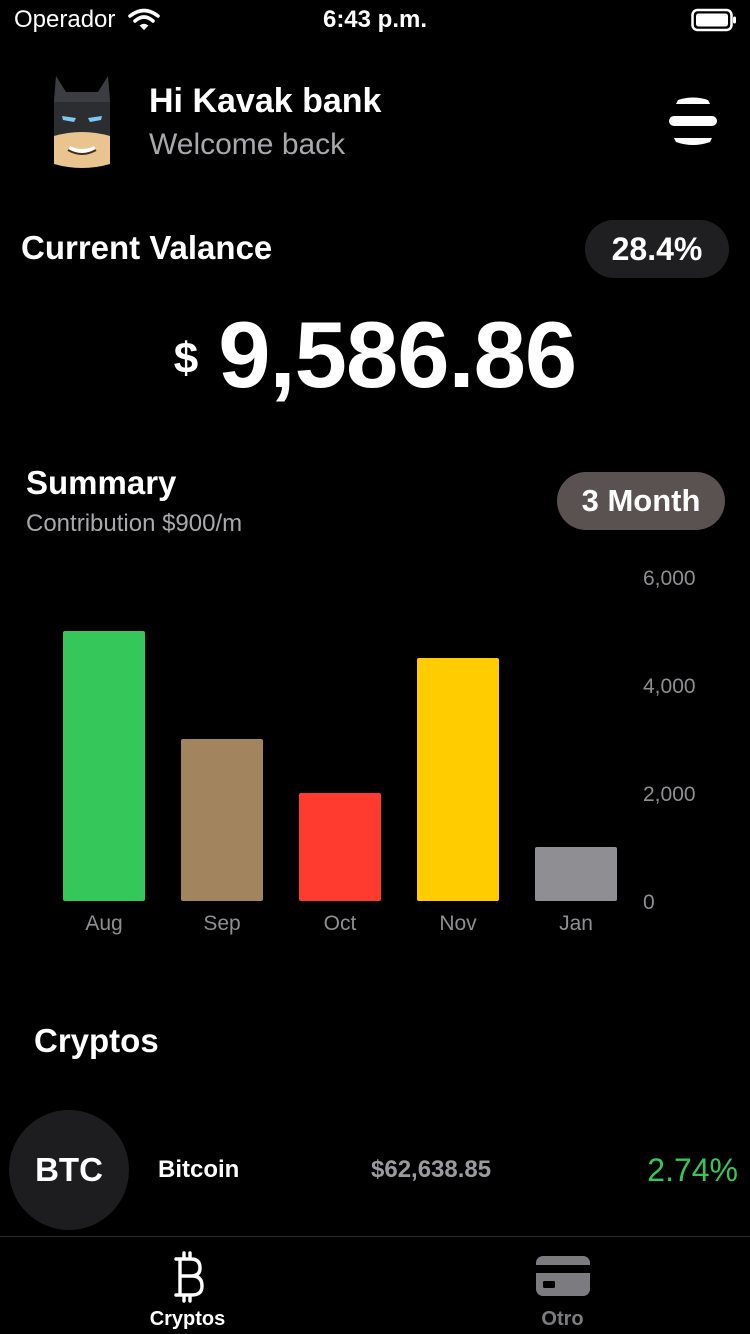 The image size is (750, 1334). Describe the element at coordinates (221, 923) in the screenshot. I see `x-tick-label: Sep` at that location.